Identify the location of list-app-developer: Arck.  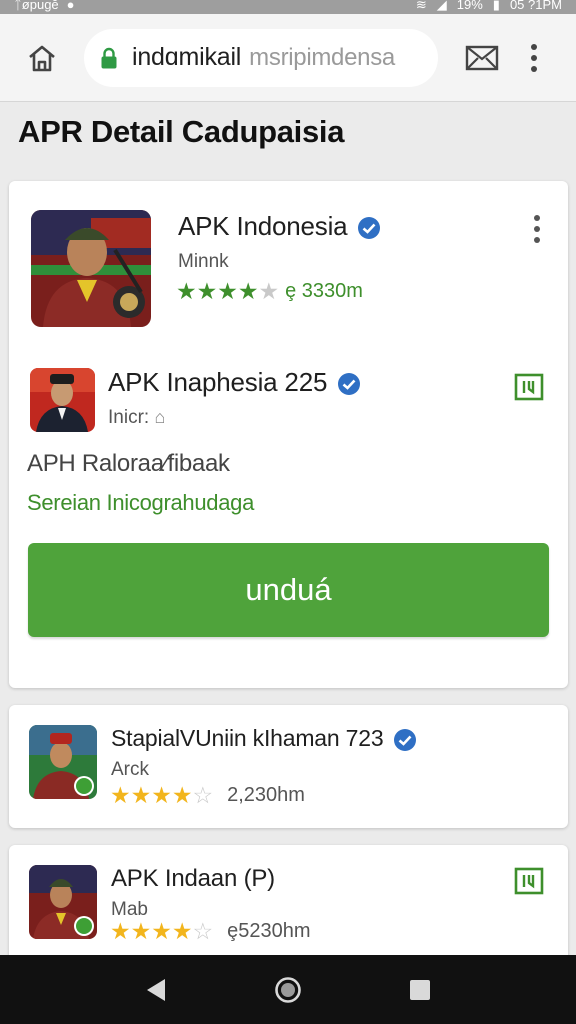
(130, 769).